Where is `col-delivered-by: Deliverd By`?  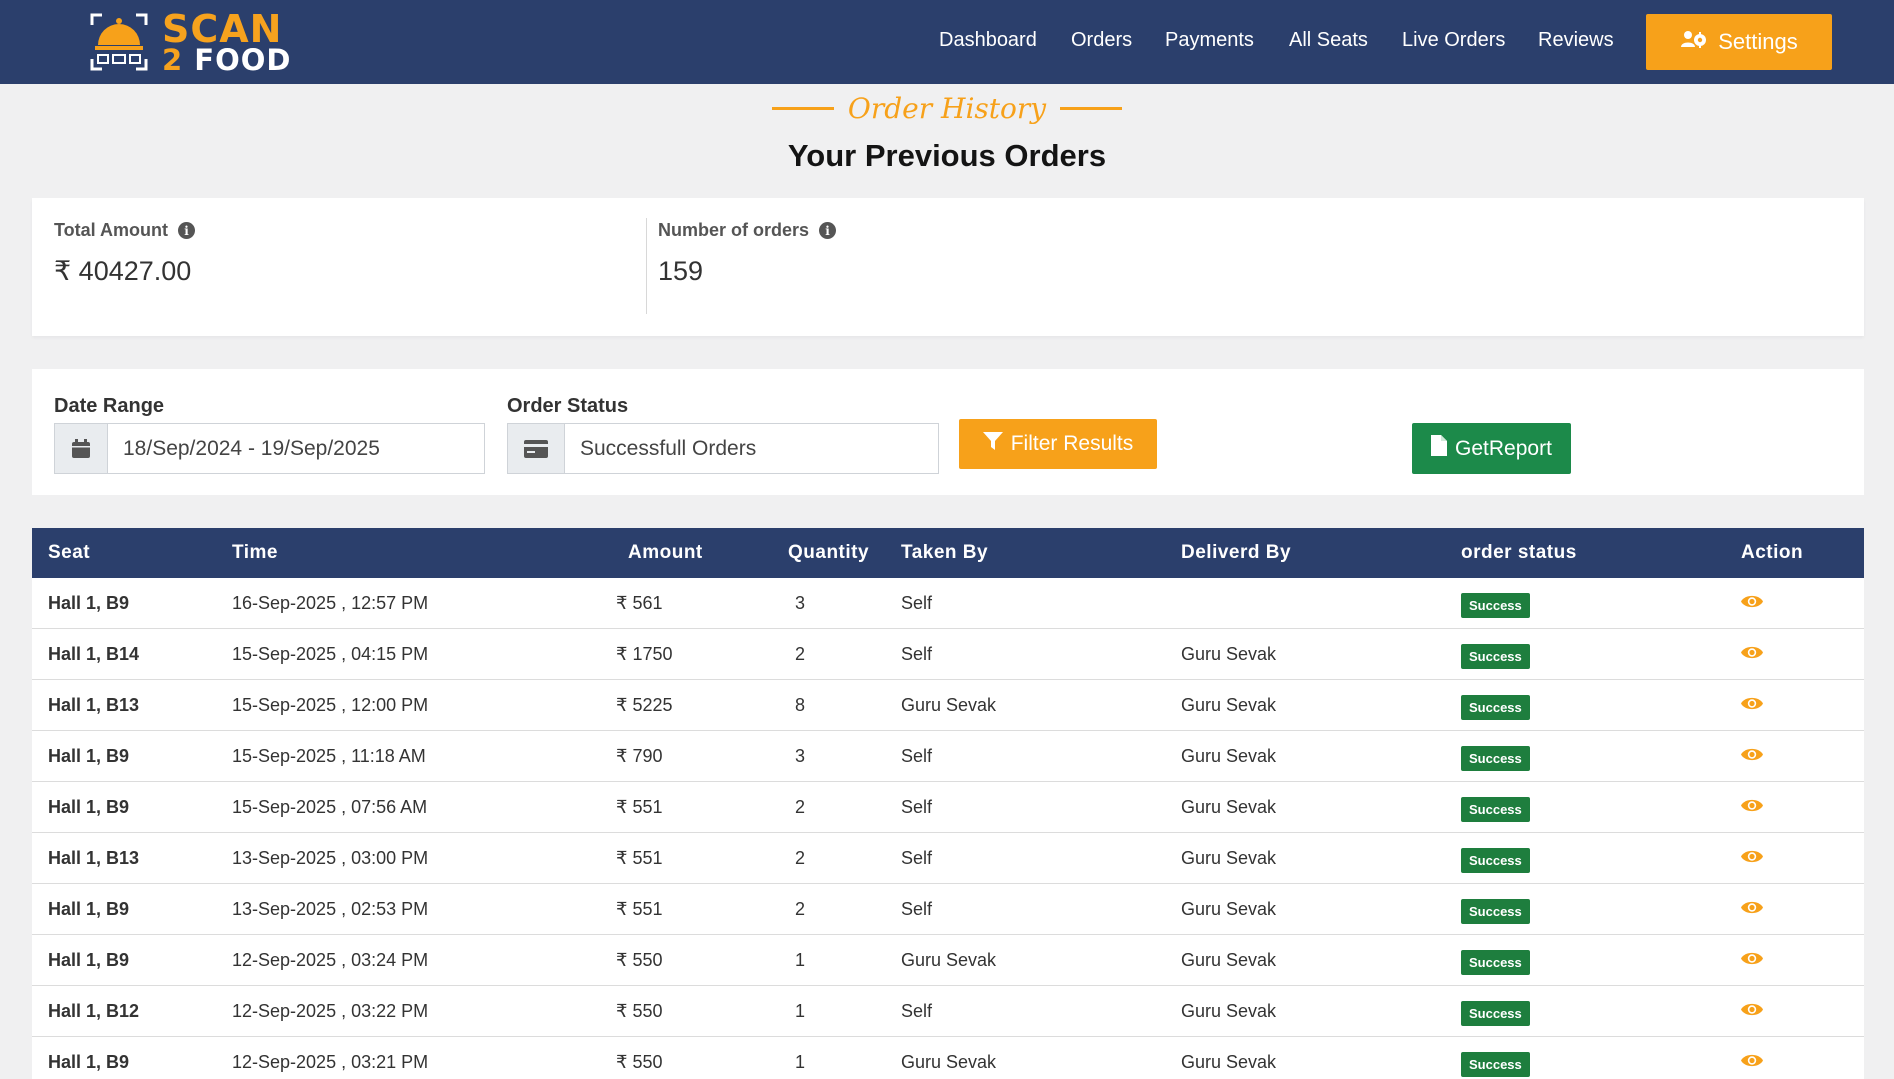 col-delivered-by: Deliverd By is located at coordinates (1236, 552).